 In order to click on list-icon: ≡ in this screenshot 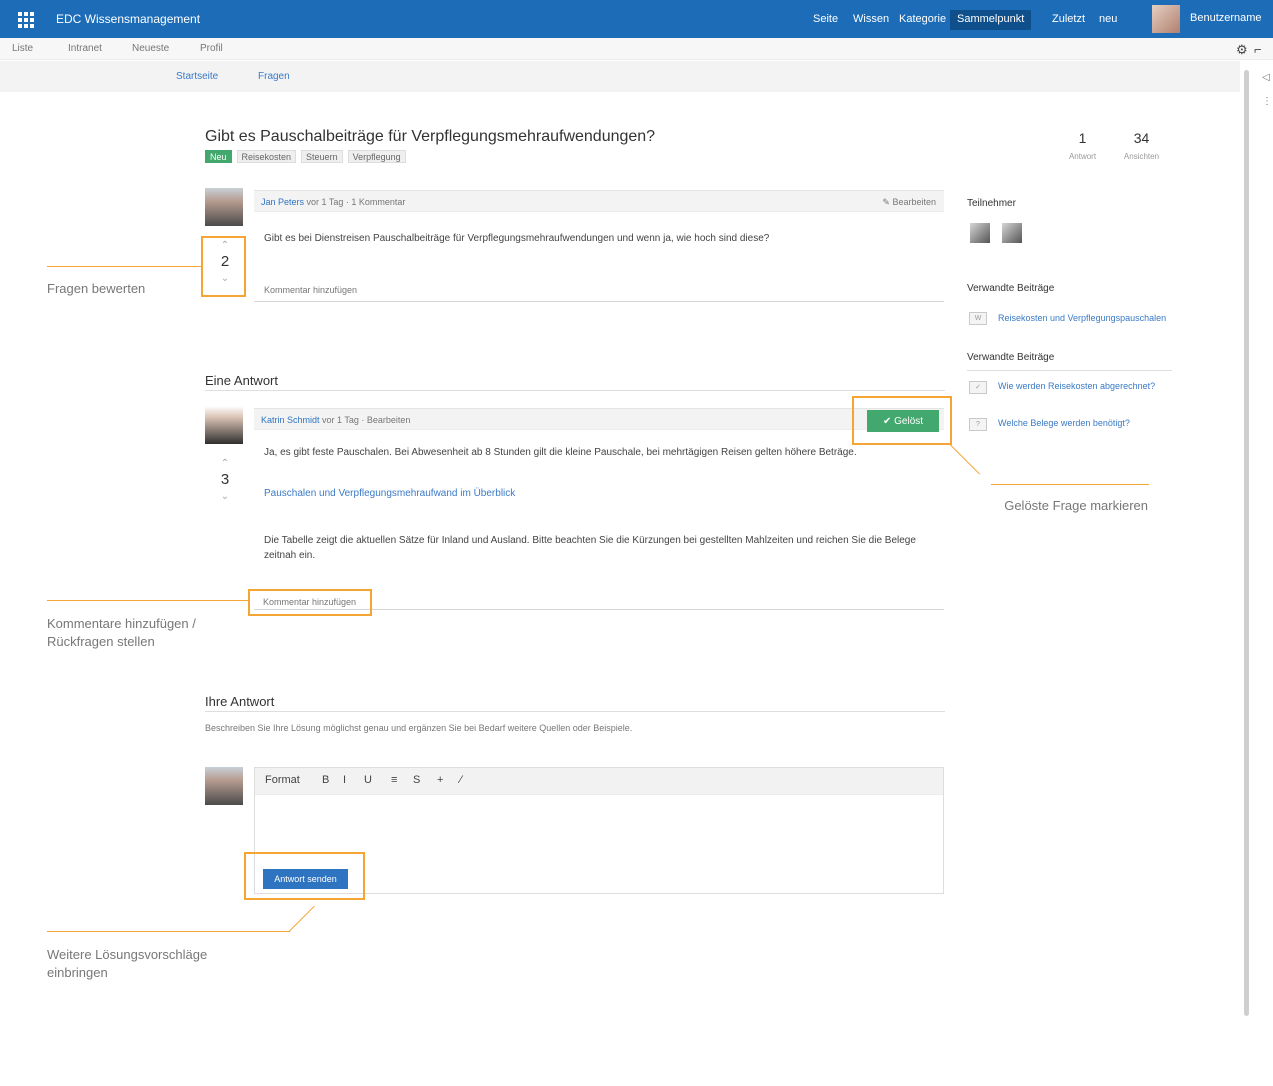, I will do `click(394, 780)`.